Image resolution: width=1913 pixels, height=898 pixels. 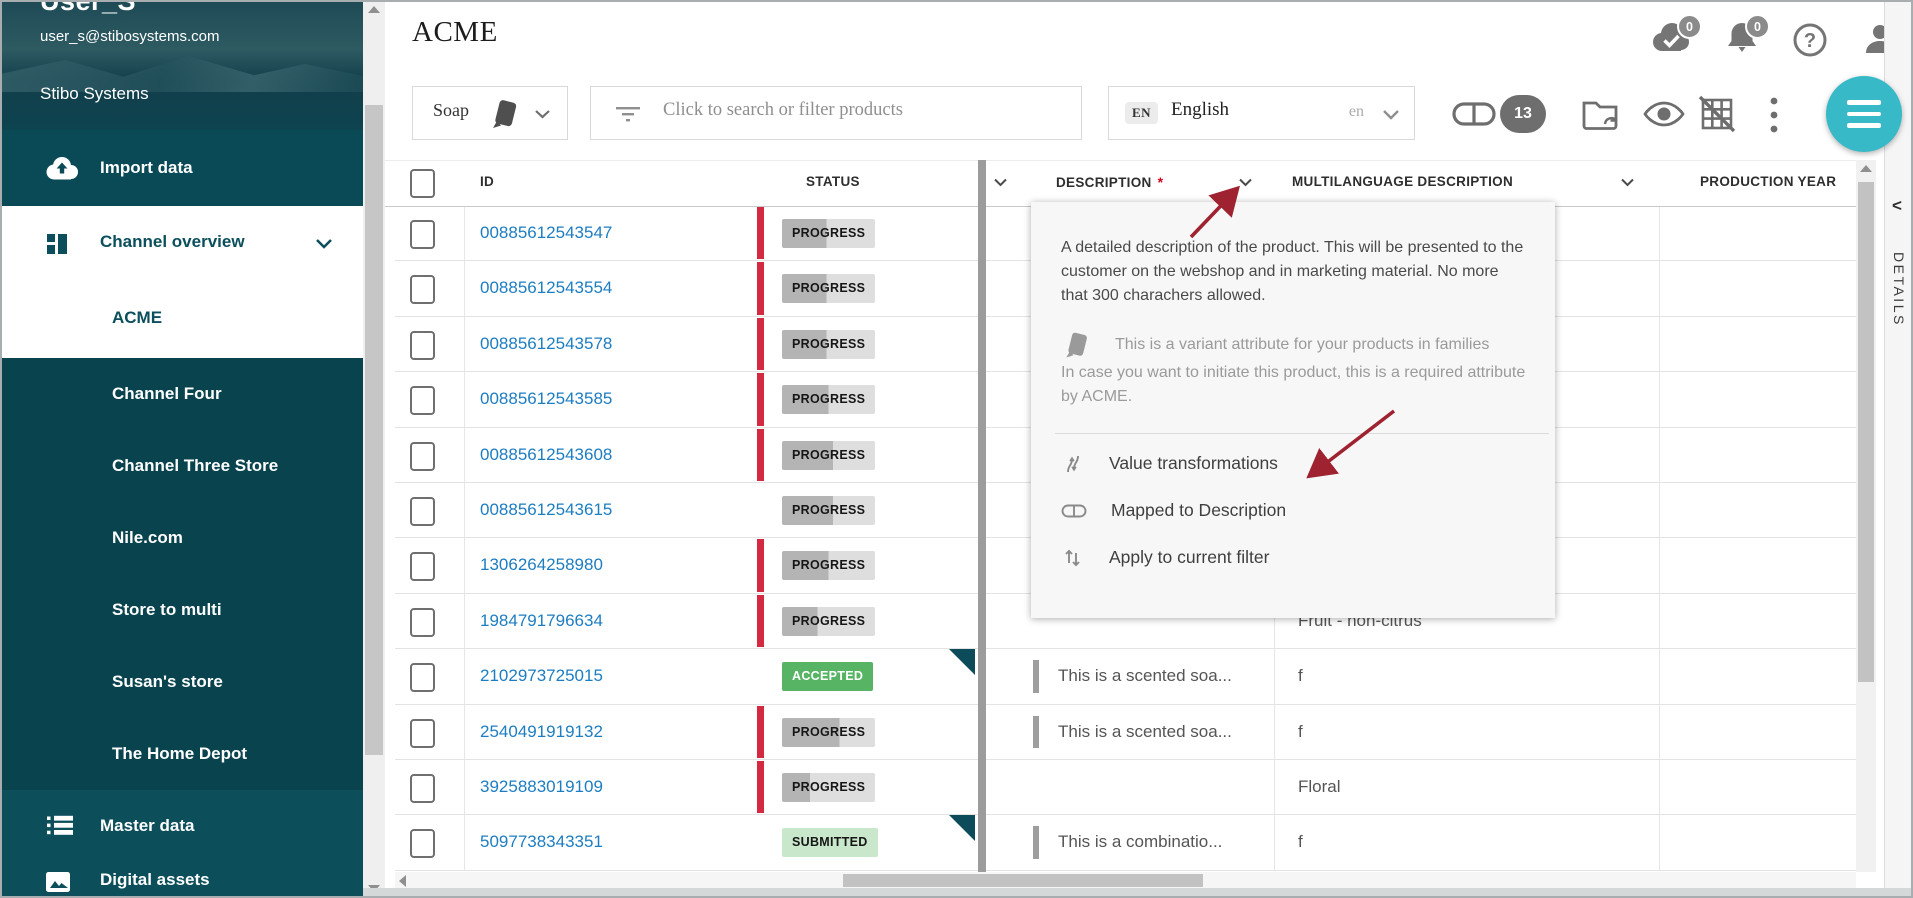 I want to click on multilanguage-text: Floral, so click(x=1319, y=786).